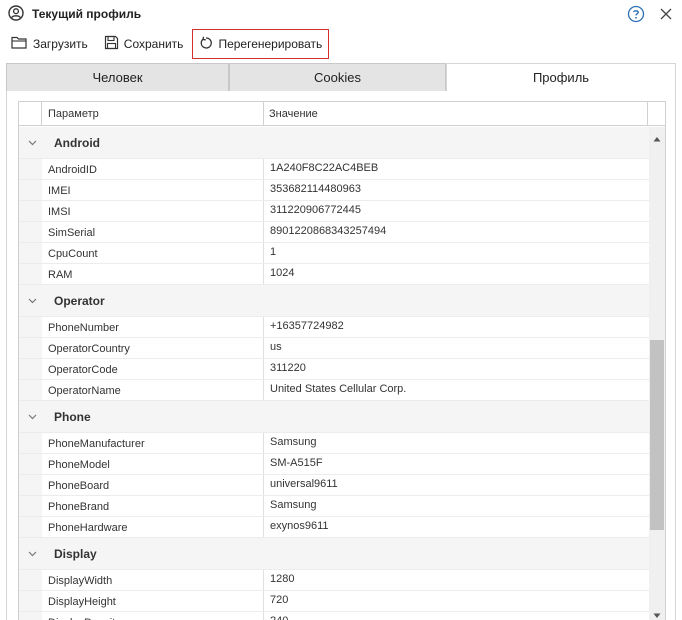  I want to click on param-name: DisplayDensity, so click(153, 616).